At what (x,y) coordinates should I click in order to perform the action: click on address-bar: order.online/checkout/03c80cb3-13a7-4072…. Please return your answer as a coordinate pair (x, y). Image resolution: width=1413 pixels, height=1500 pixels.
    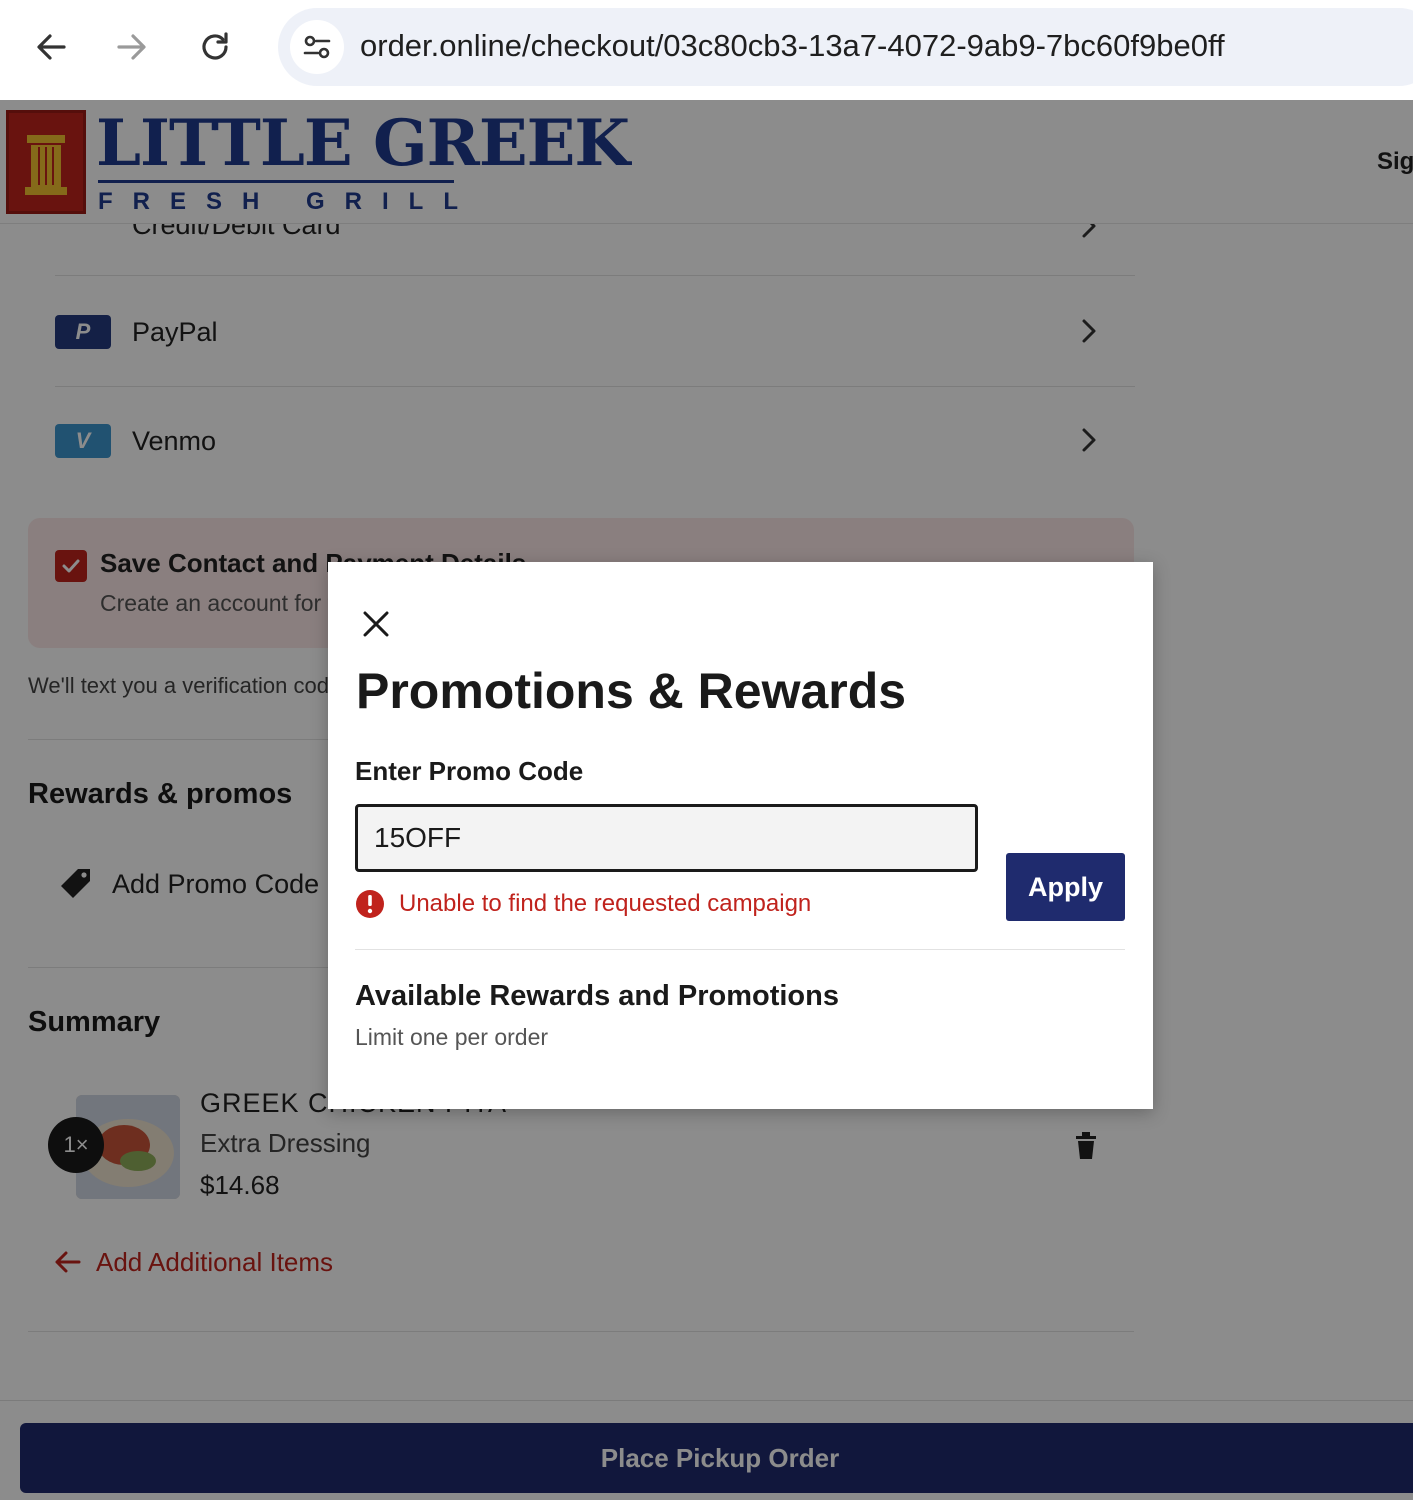
    Looking at the image, I should click on (845, 47).